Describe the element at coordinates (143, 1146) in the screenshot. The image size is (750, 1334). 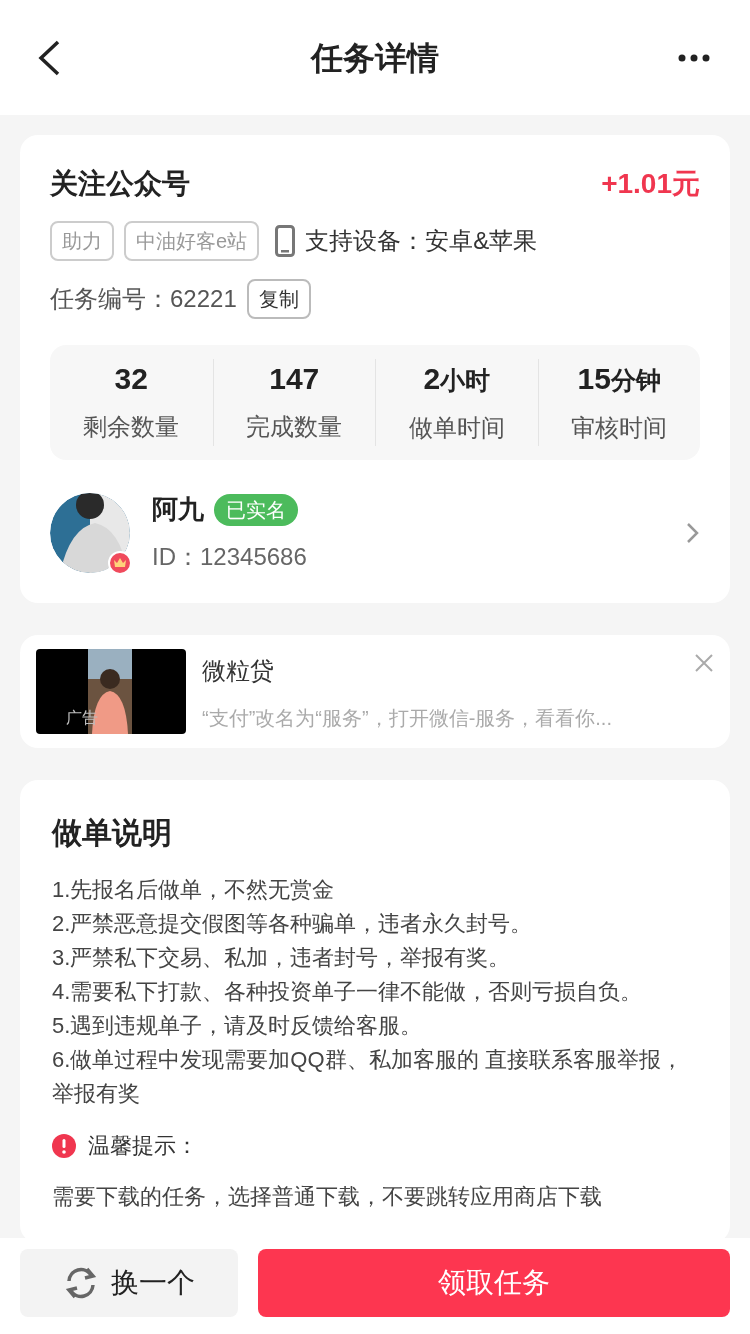
I see `tip-title: 温馨提示：` at that location.